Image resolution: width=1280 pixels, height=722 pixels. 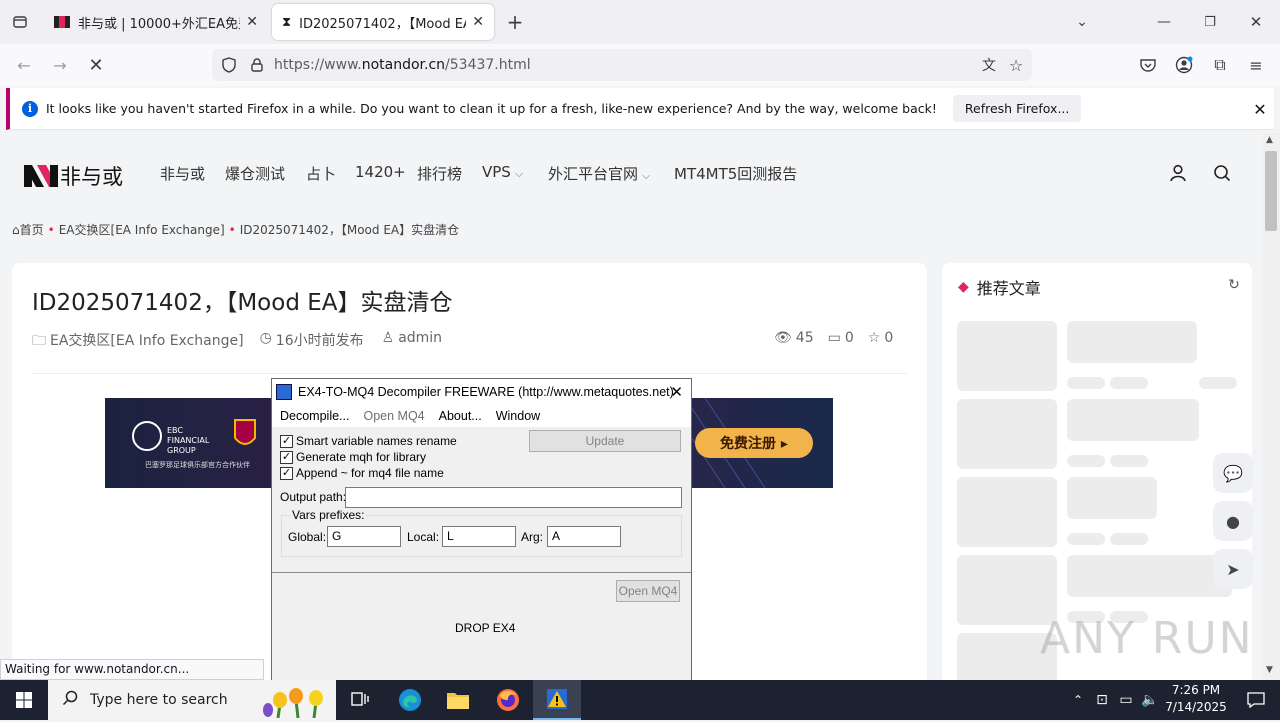 What do you see at coordinates (1271, 406) in the screenshot?
I see `page-scrollbar: ▲ ▼` at bounding box center [1271, 406].